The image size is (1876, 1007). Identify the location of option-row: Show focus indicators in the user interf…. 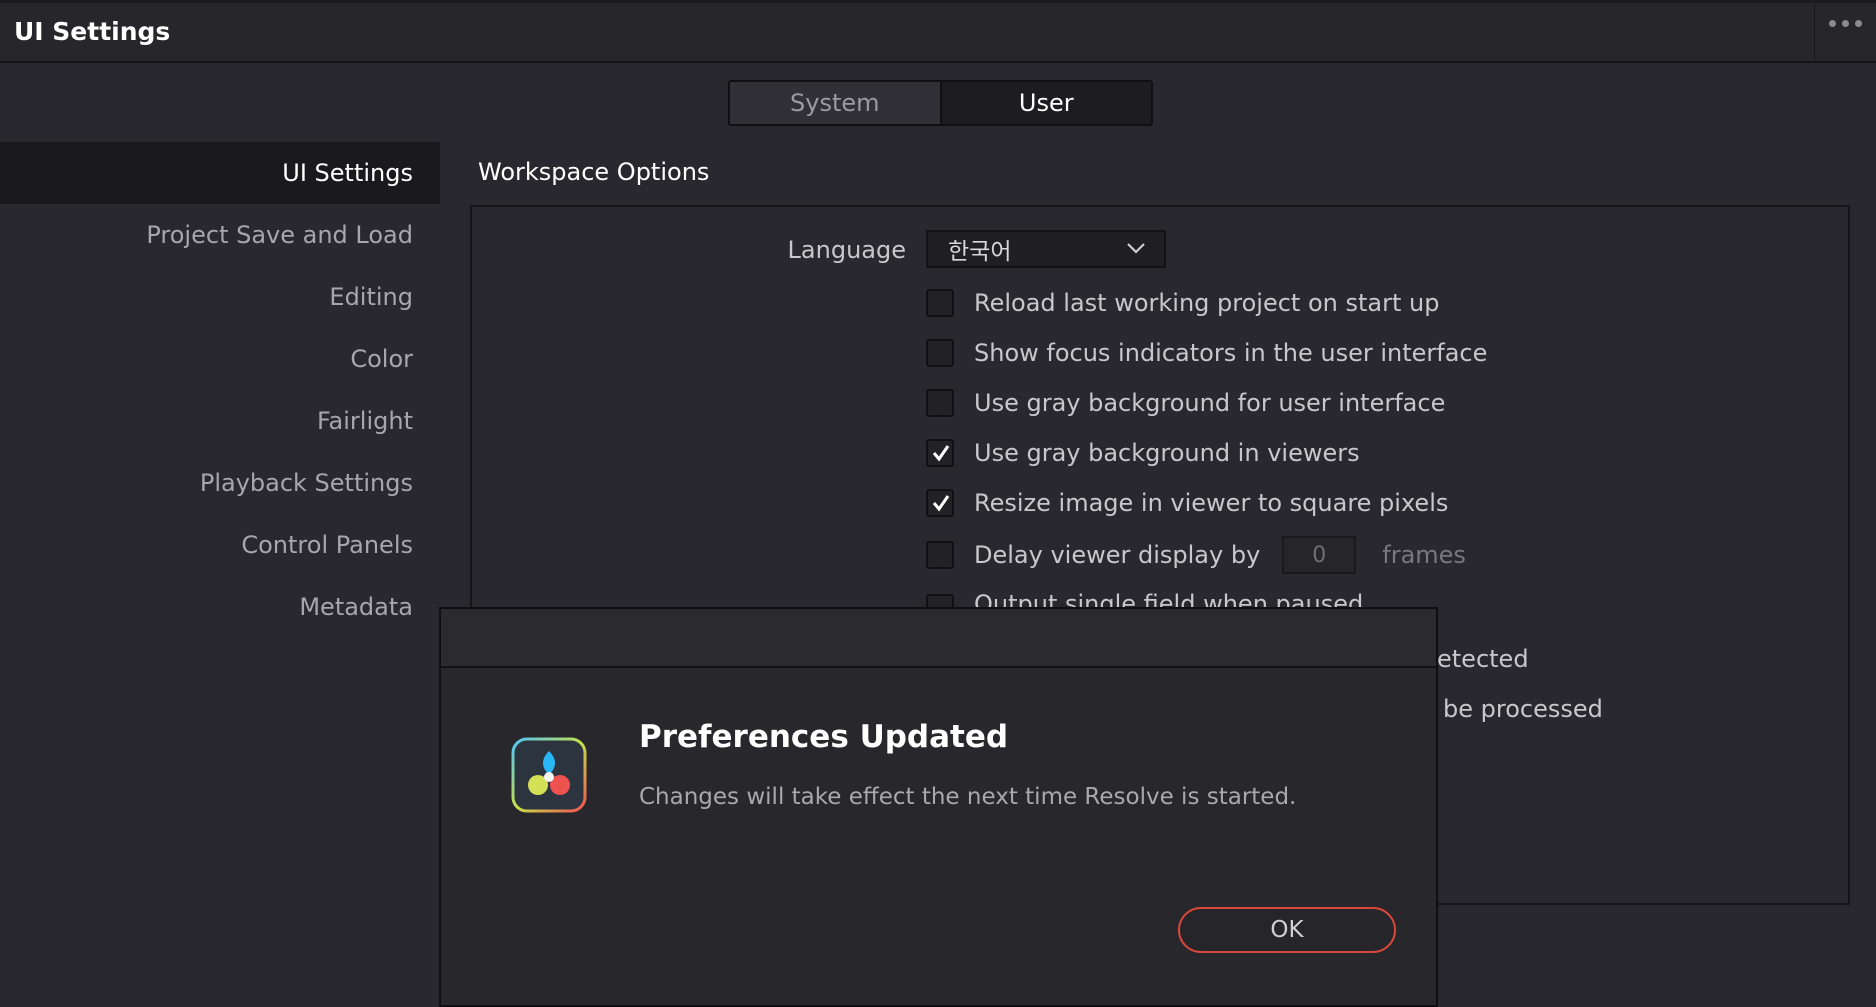
(1206, 353).